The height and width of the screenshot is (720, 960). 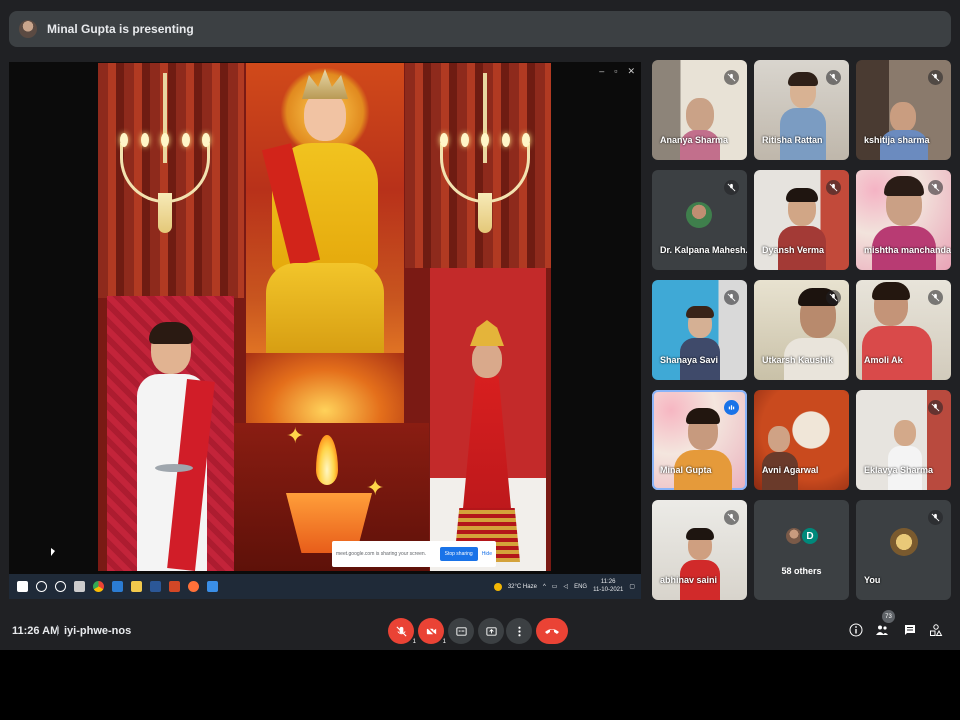 I want to click on boy-costume-image, so click(x=170, y=433).